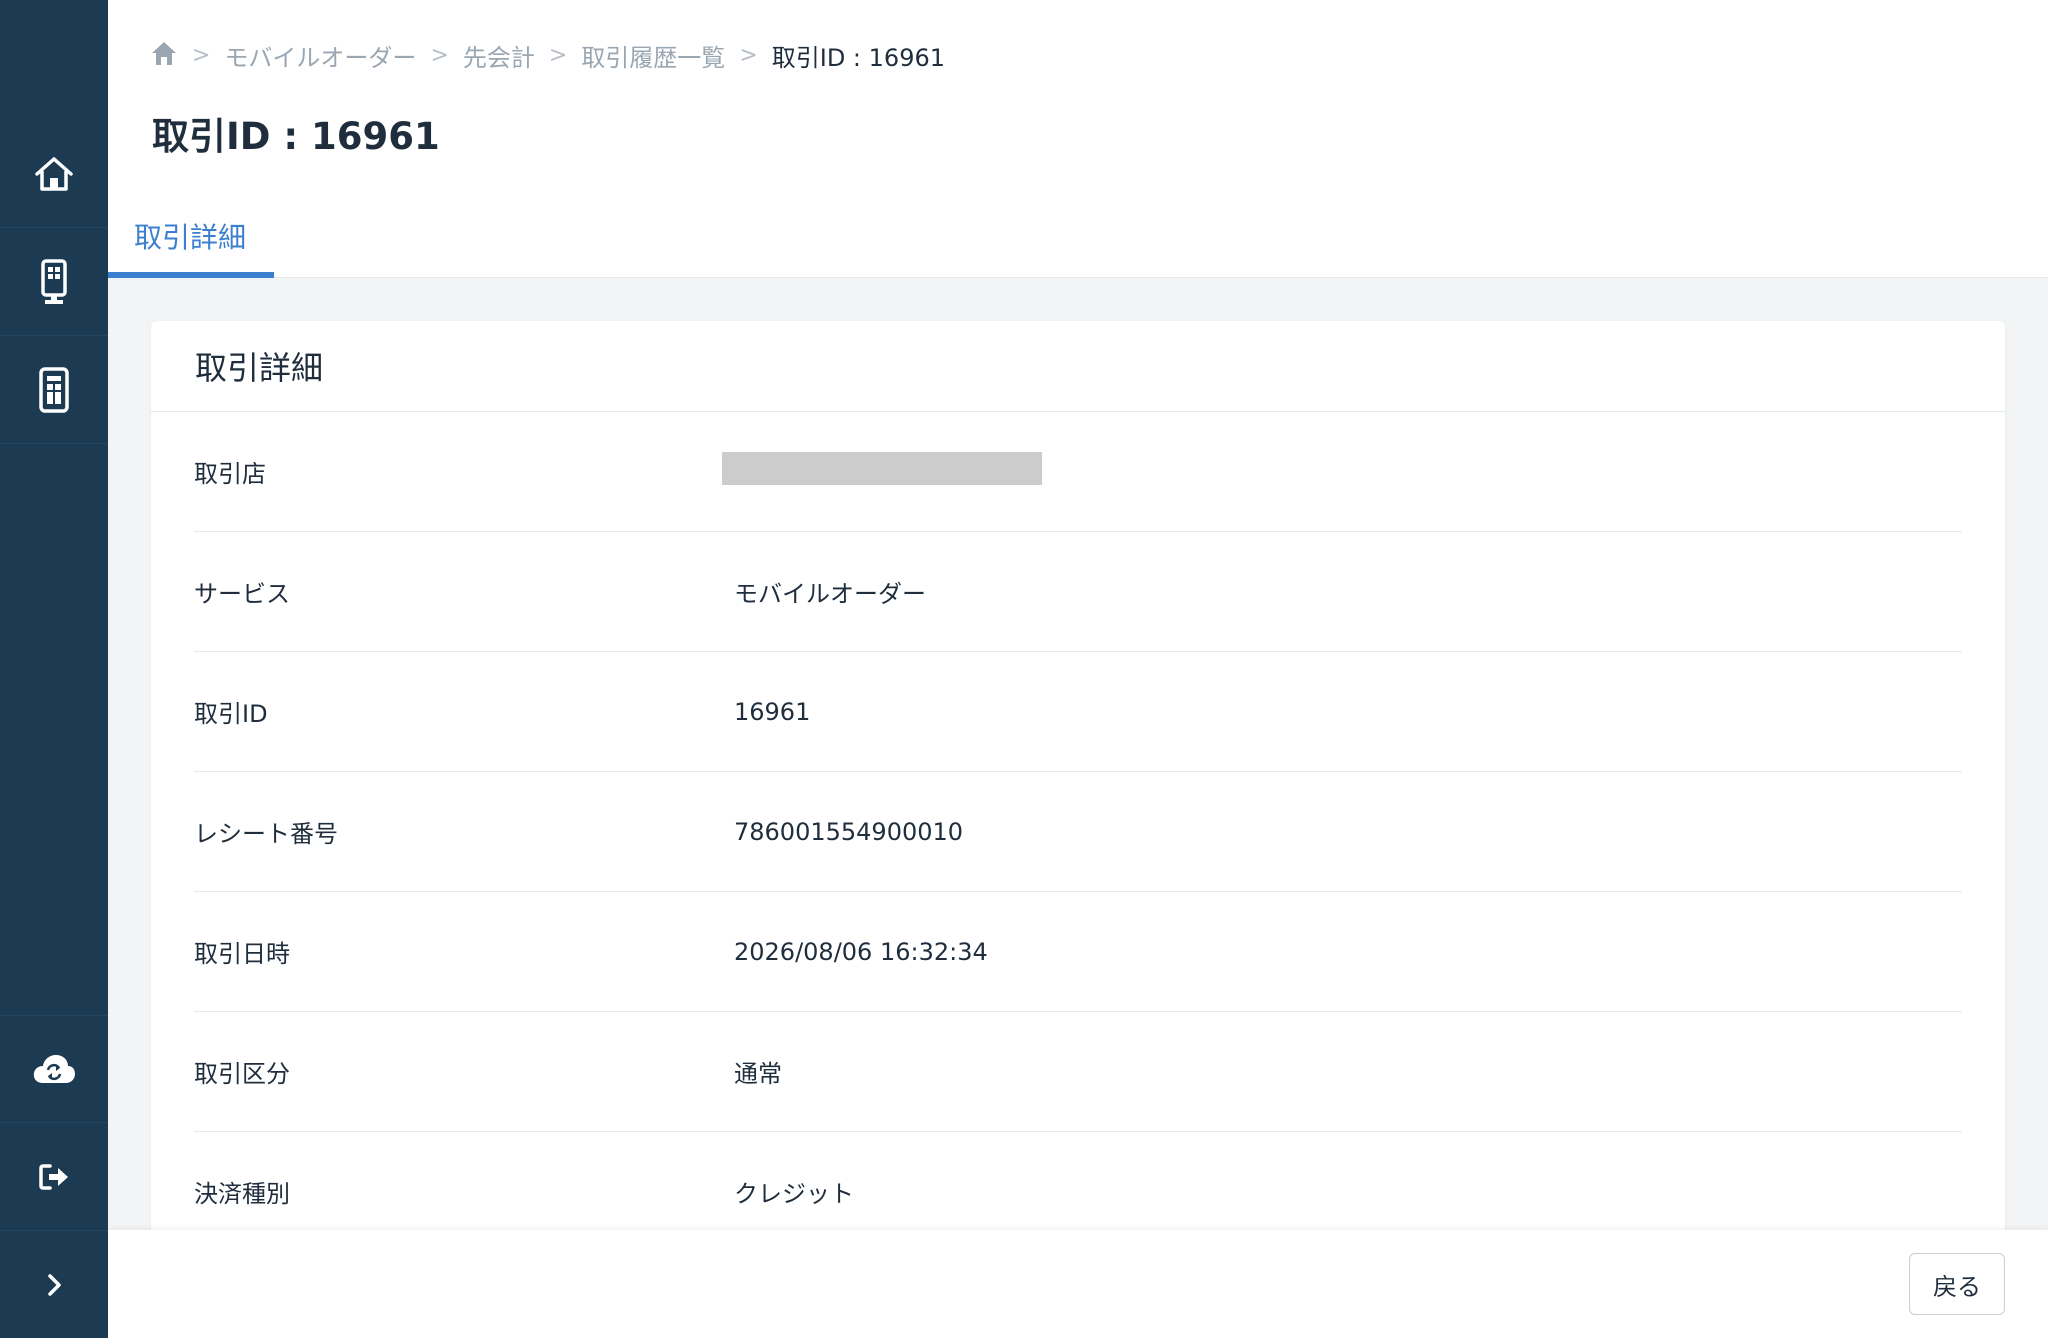 The width and height of the screenshot is (2048, 1338). I want to click on breadcrumb-item-history: 取引履歴一覧, so click(653, 55).